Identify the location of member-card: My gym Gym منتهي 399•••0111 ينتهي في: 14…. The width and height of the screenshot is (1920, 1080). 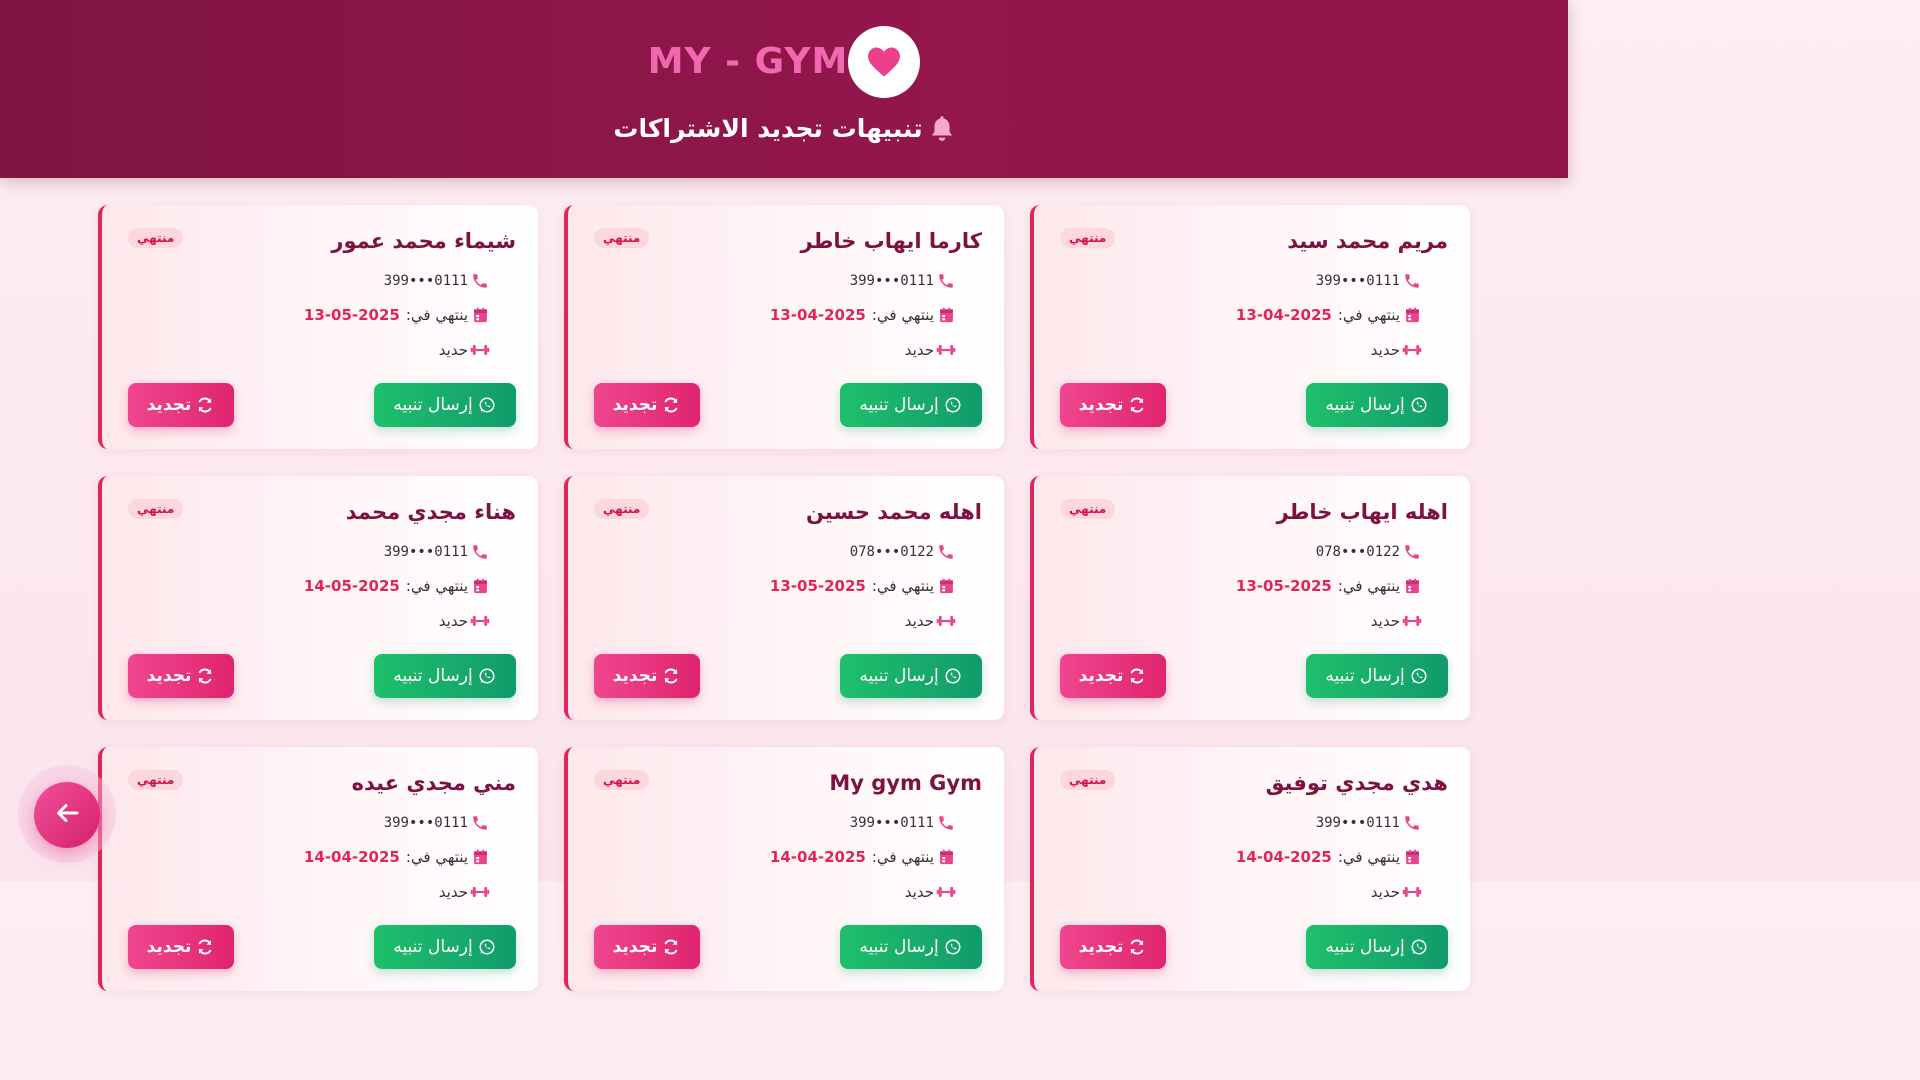
(784, 869).